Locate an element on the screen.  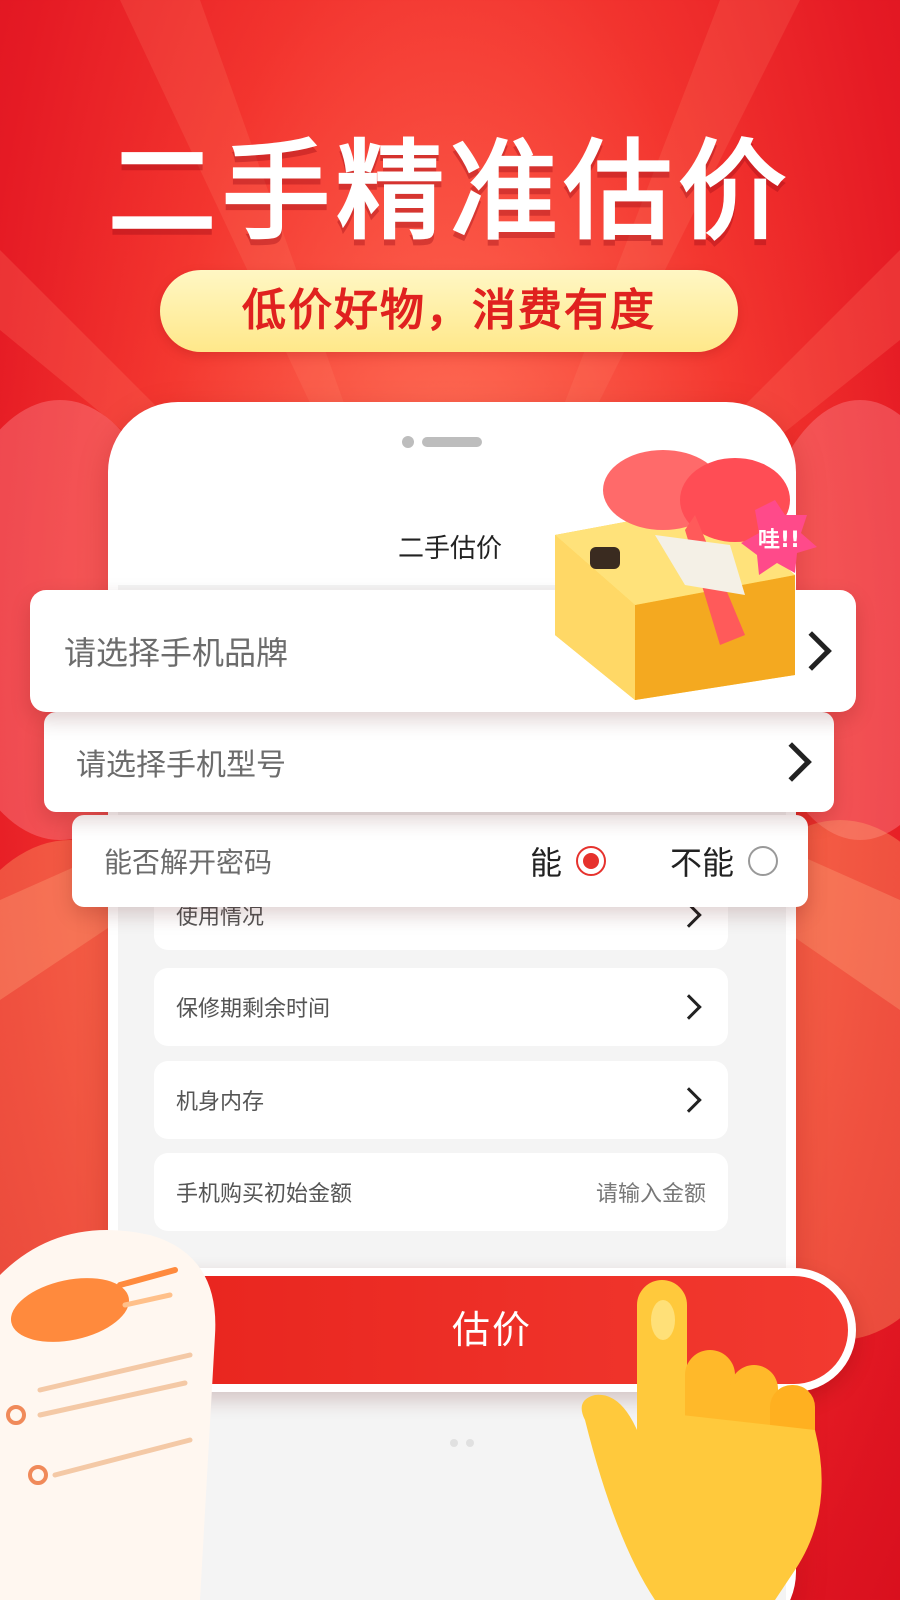
model-select: 请选择手机型号 is located at coordinates (439, 762).